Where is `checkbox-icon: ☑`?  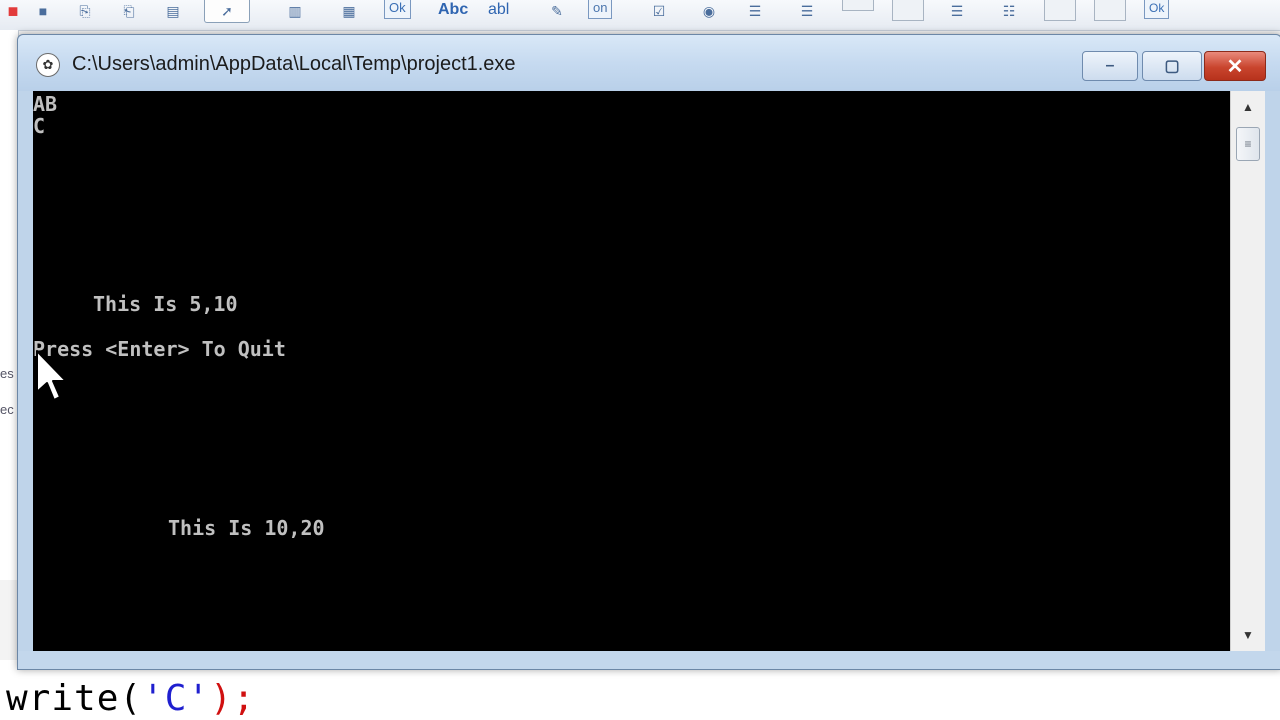
checkbox-icon: ☑ is located at coordinates (659, 11).